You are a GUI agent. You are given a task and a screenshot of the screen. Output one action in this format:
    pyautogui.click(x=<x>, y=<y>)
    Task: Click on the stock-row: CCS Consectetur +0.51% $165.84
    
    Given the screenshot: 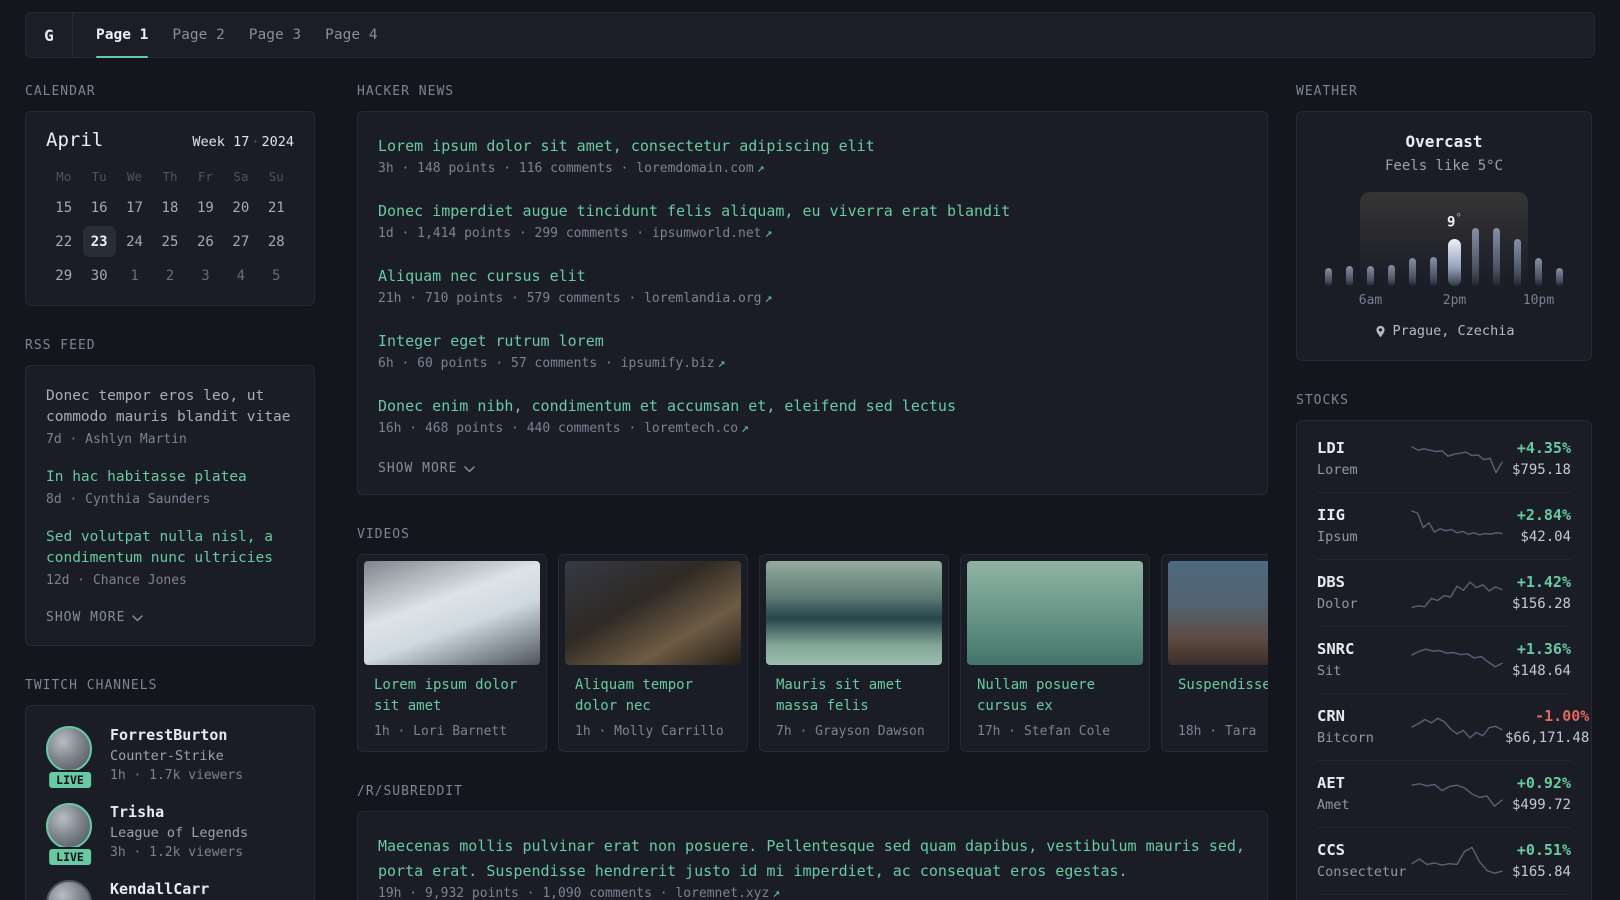 What is the action you would take?
    pyautogui.click(x=1444, y=860)
    